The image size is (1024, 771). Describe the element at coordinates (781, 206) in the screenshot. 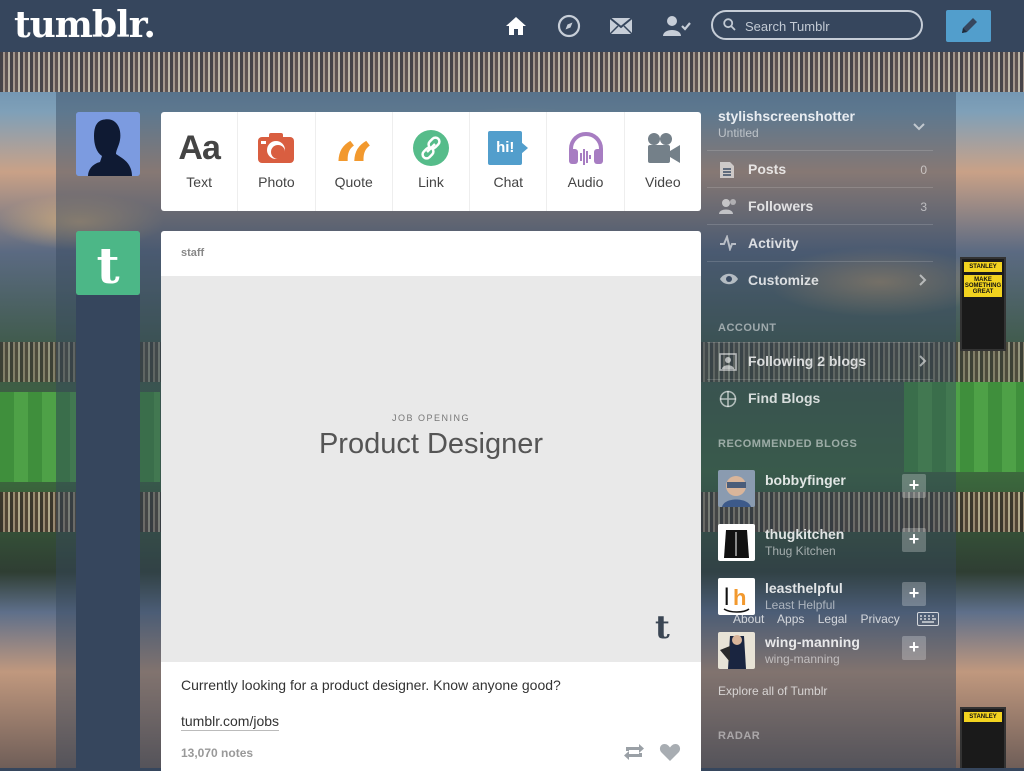

I see `sidebar-item-label: Followers` at that location.